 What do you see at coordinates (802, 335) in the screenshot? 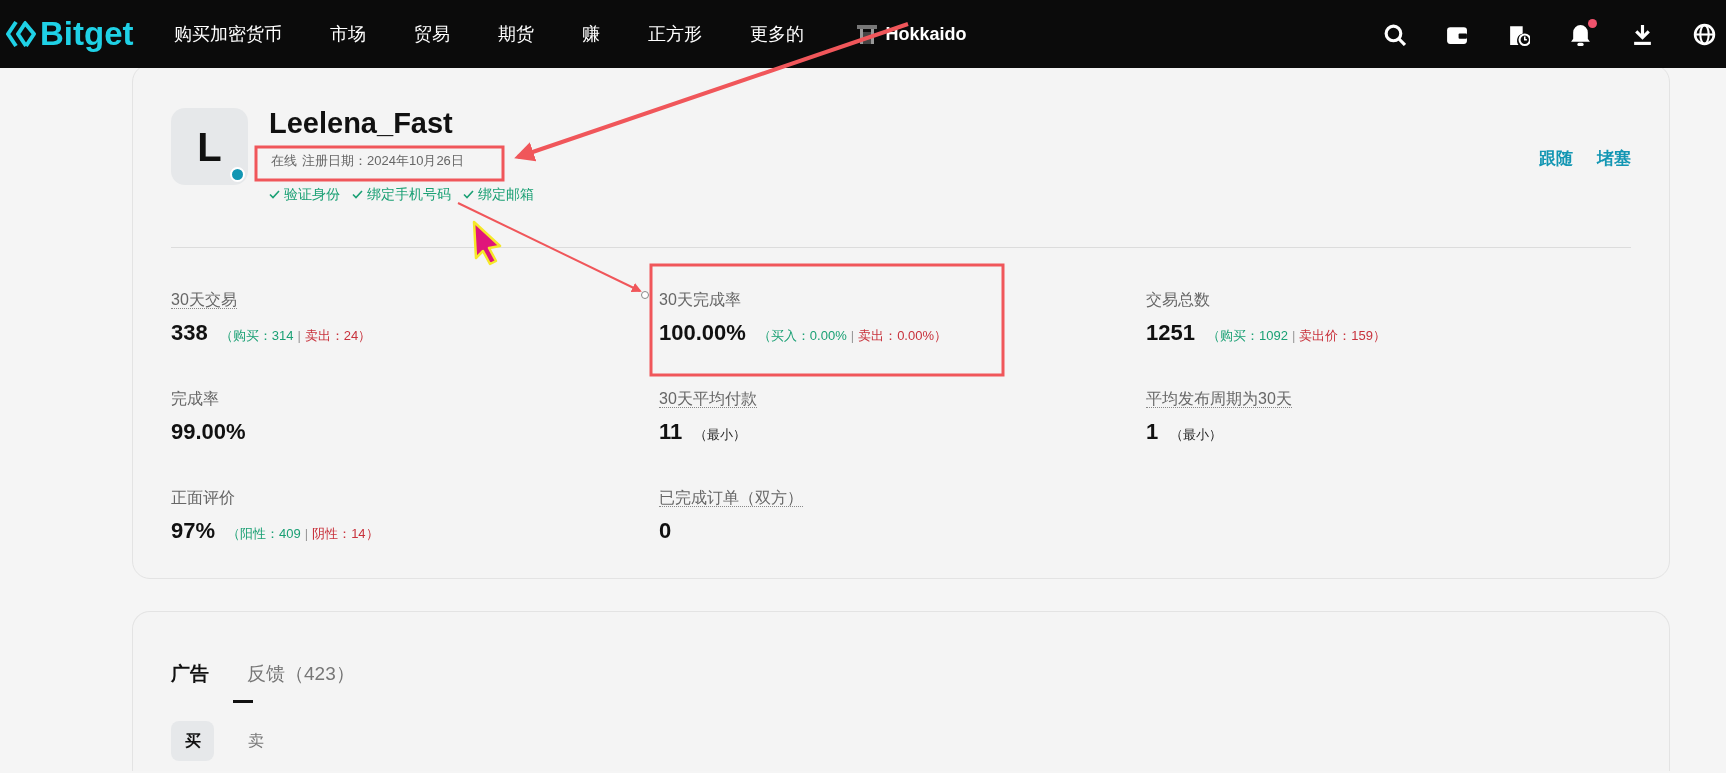
I see `stat-detail: （买入：0.00%` at bounding box center [802, 335].